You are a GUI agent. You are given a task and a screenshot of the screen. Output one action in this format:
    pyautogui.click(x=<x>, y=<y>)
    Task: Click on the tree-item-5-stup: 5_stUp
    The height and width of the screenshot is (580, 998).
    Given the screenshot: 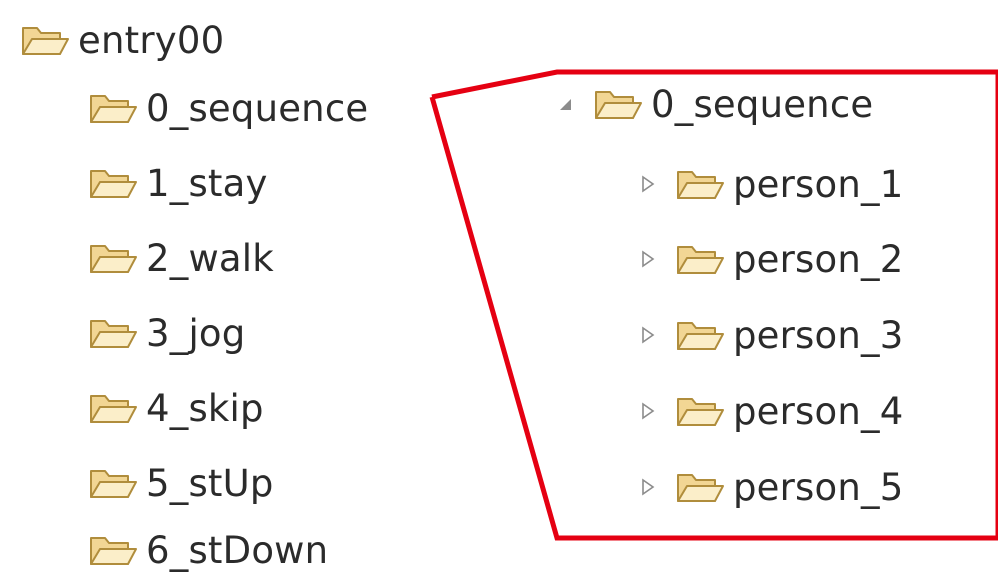 What is the action you would take?
    pyautogui.click(x=181, y=483)
    